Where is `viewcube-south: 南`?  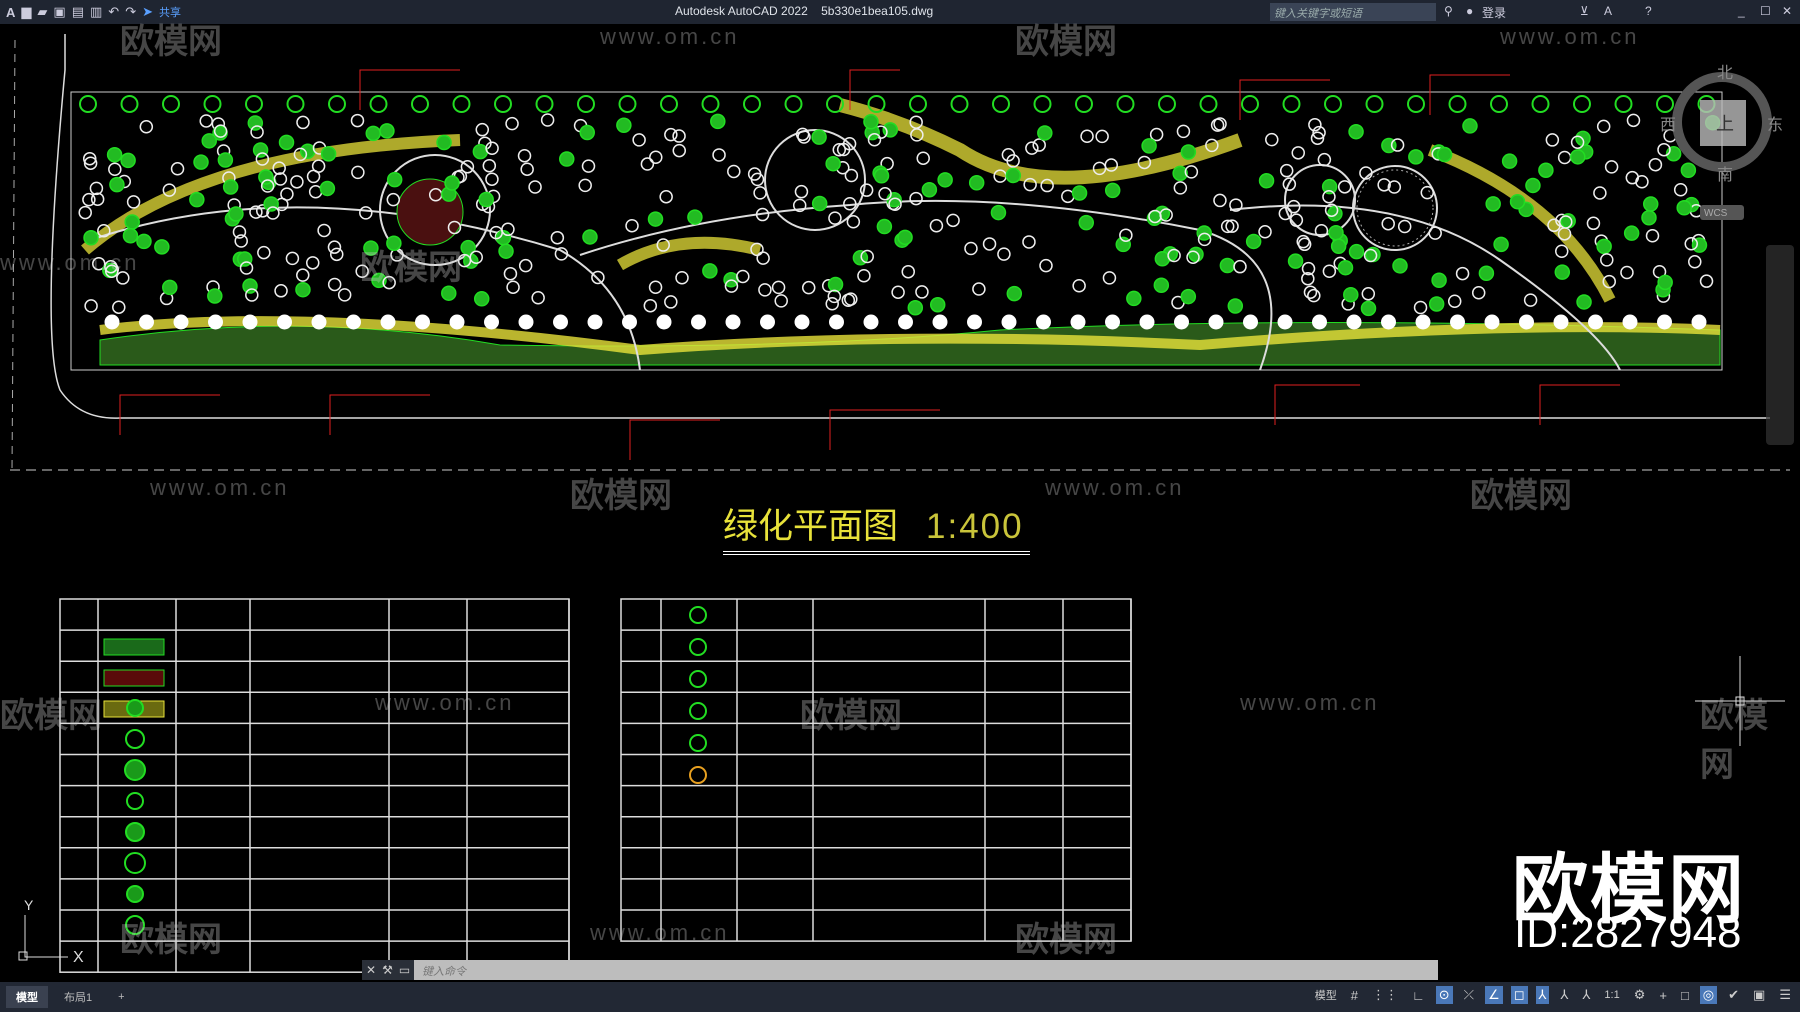 viewcube-south: 南 is located at coordinates (1725, 175).